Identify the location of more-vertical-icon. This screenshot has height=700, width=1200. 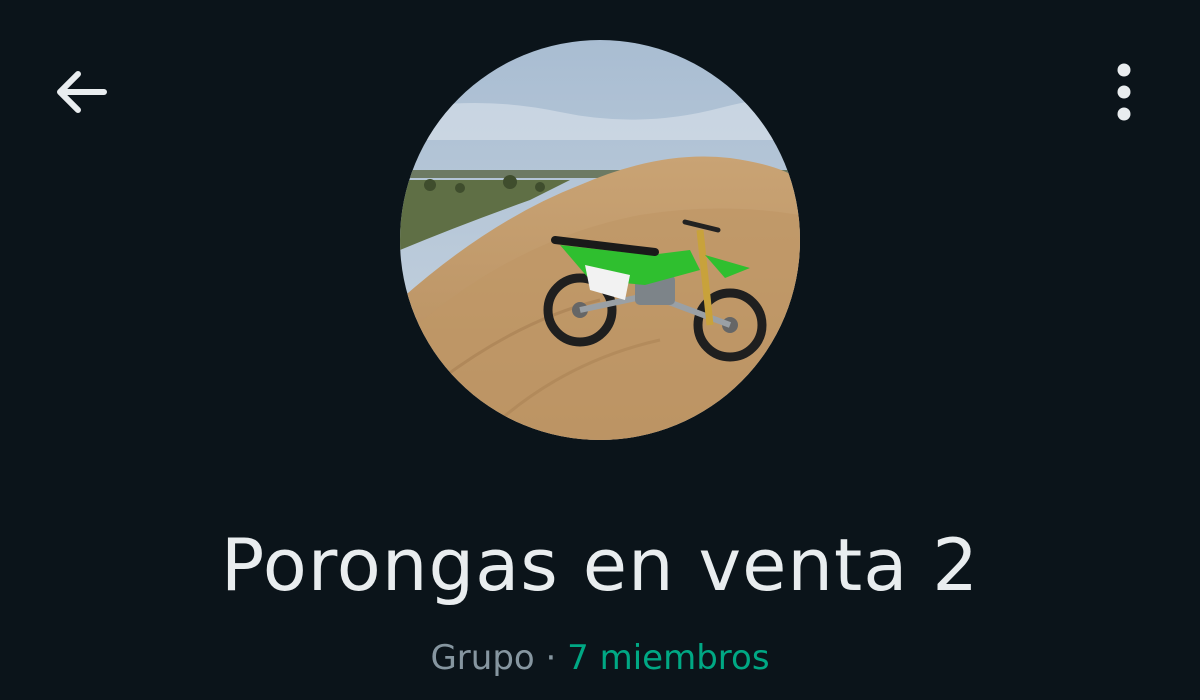
(1124, 94).